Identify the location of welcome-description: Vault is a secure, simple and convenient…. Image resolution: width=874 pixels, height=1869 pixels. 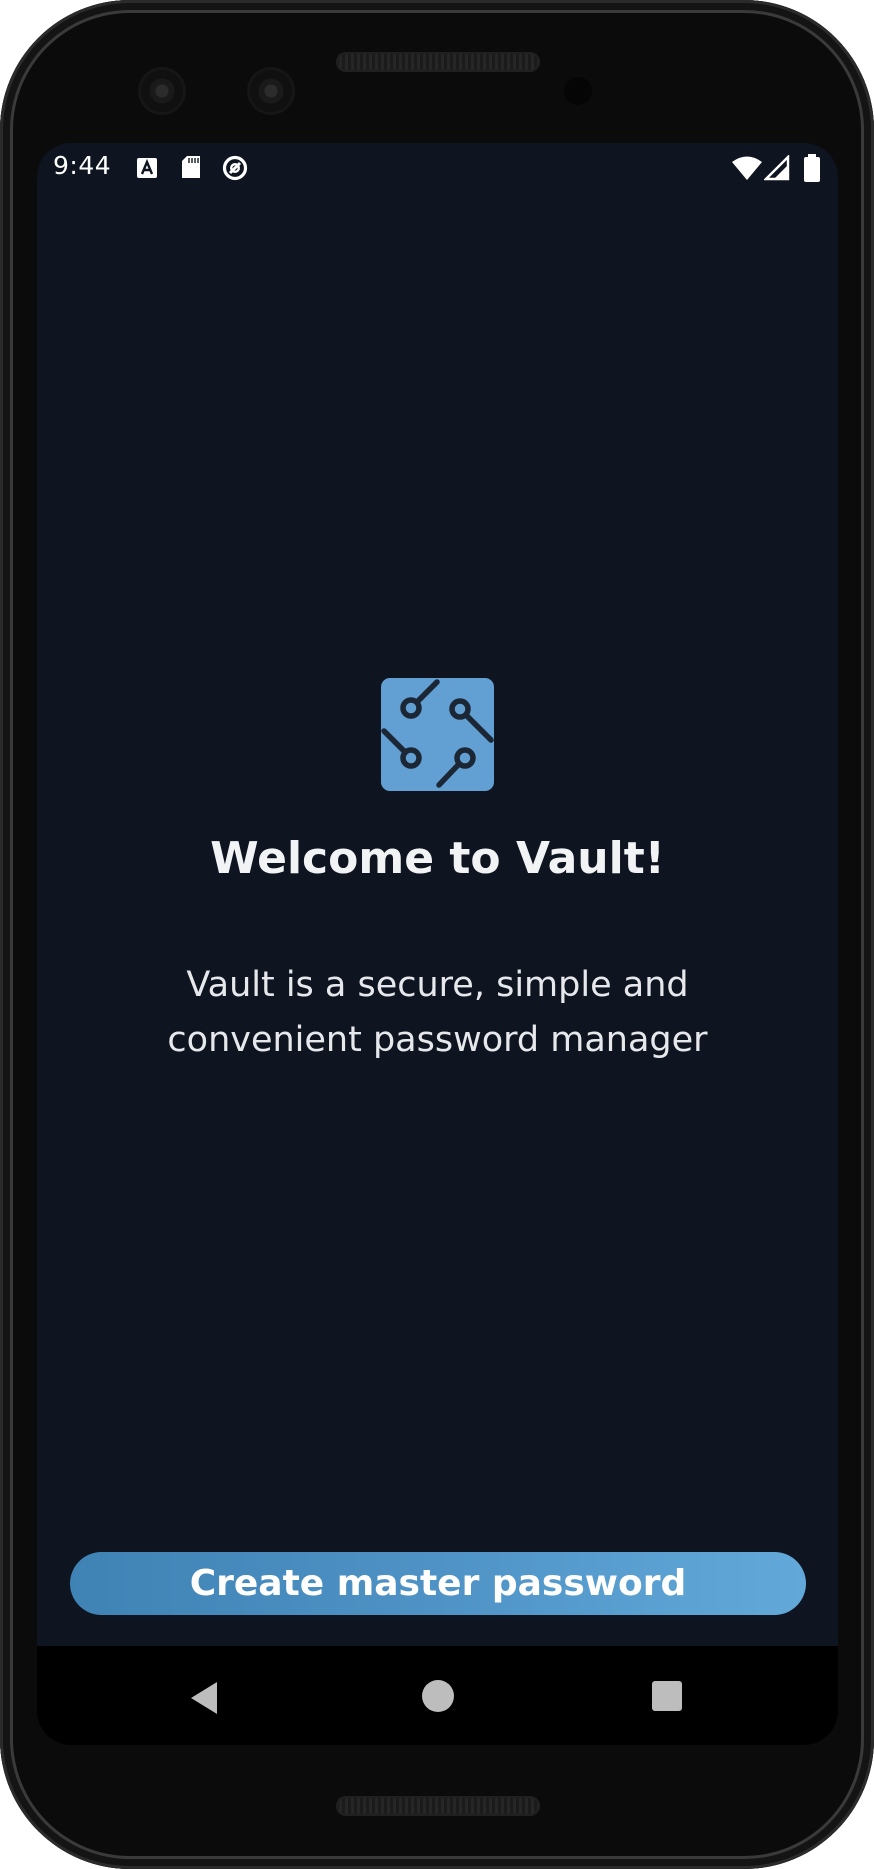
(437, 1012).